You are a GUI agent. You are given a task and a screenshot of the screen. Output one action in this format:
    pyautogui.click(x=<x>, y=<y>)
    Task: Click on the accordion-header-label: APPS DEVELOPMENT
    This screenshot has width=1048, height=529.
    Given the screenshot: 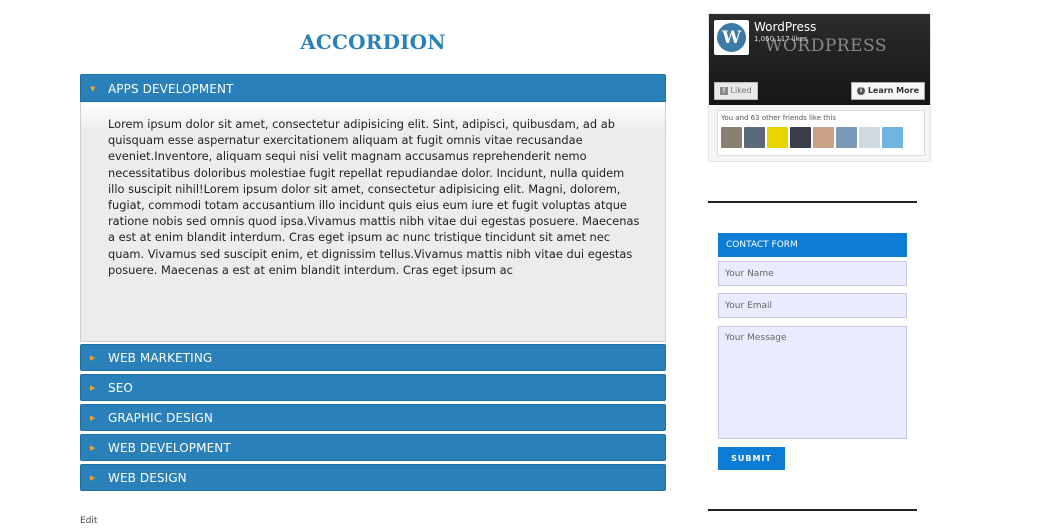 What is the action you would take?
    pyautogui.click(x=171, y=89)
    